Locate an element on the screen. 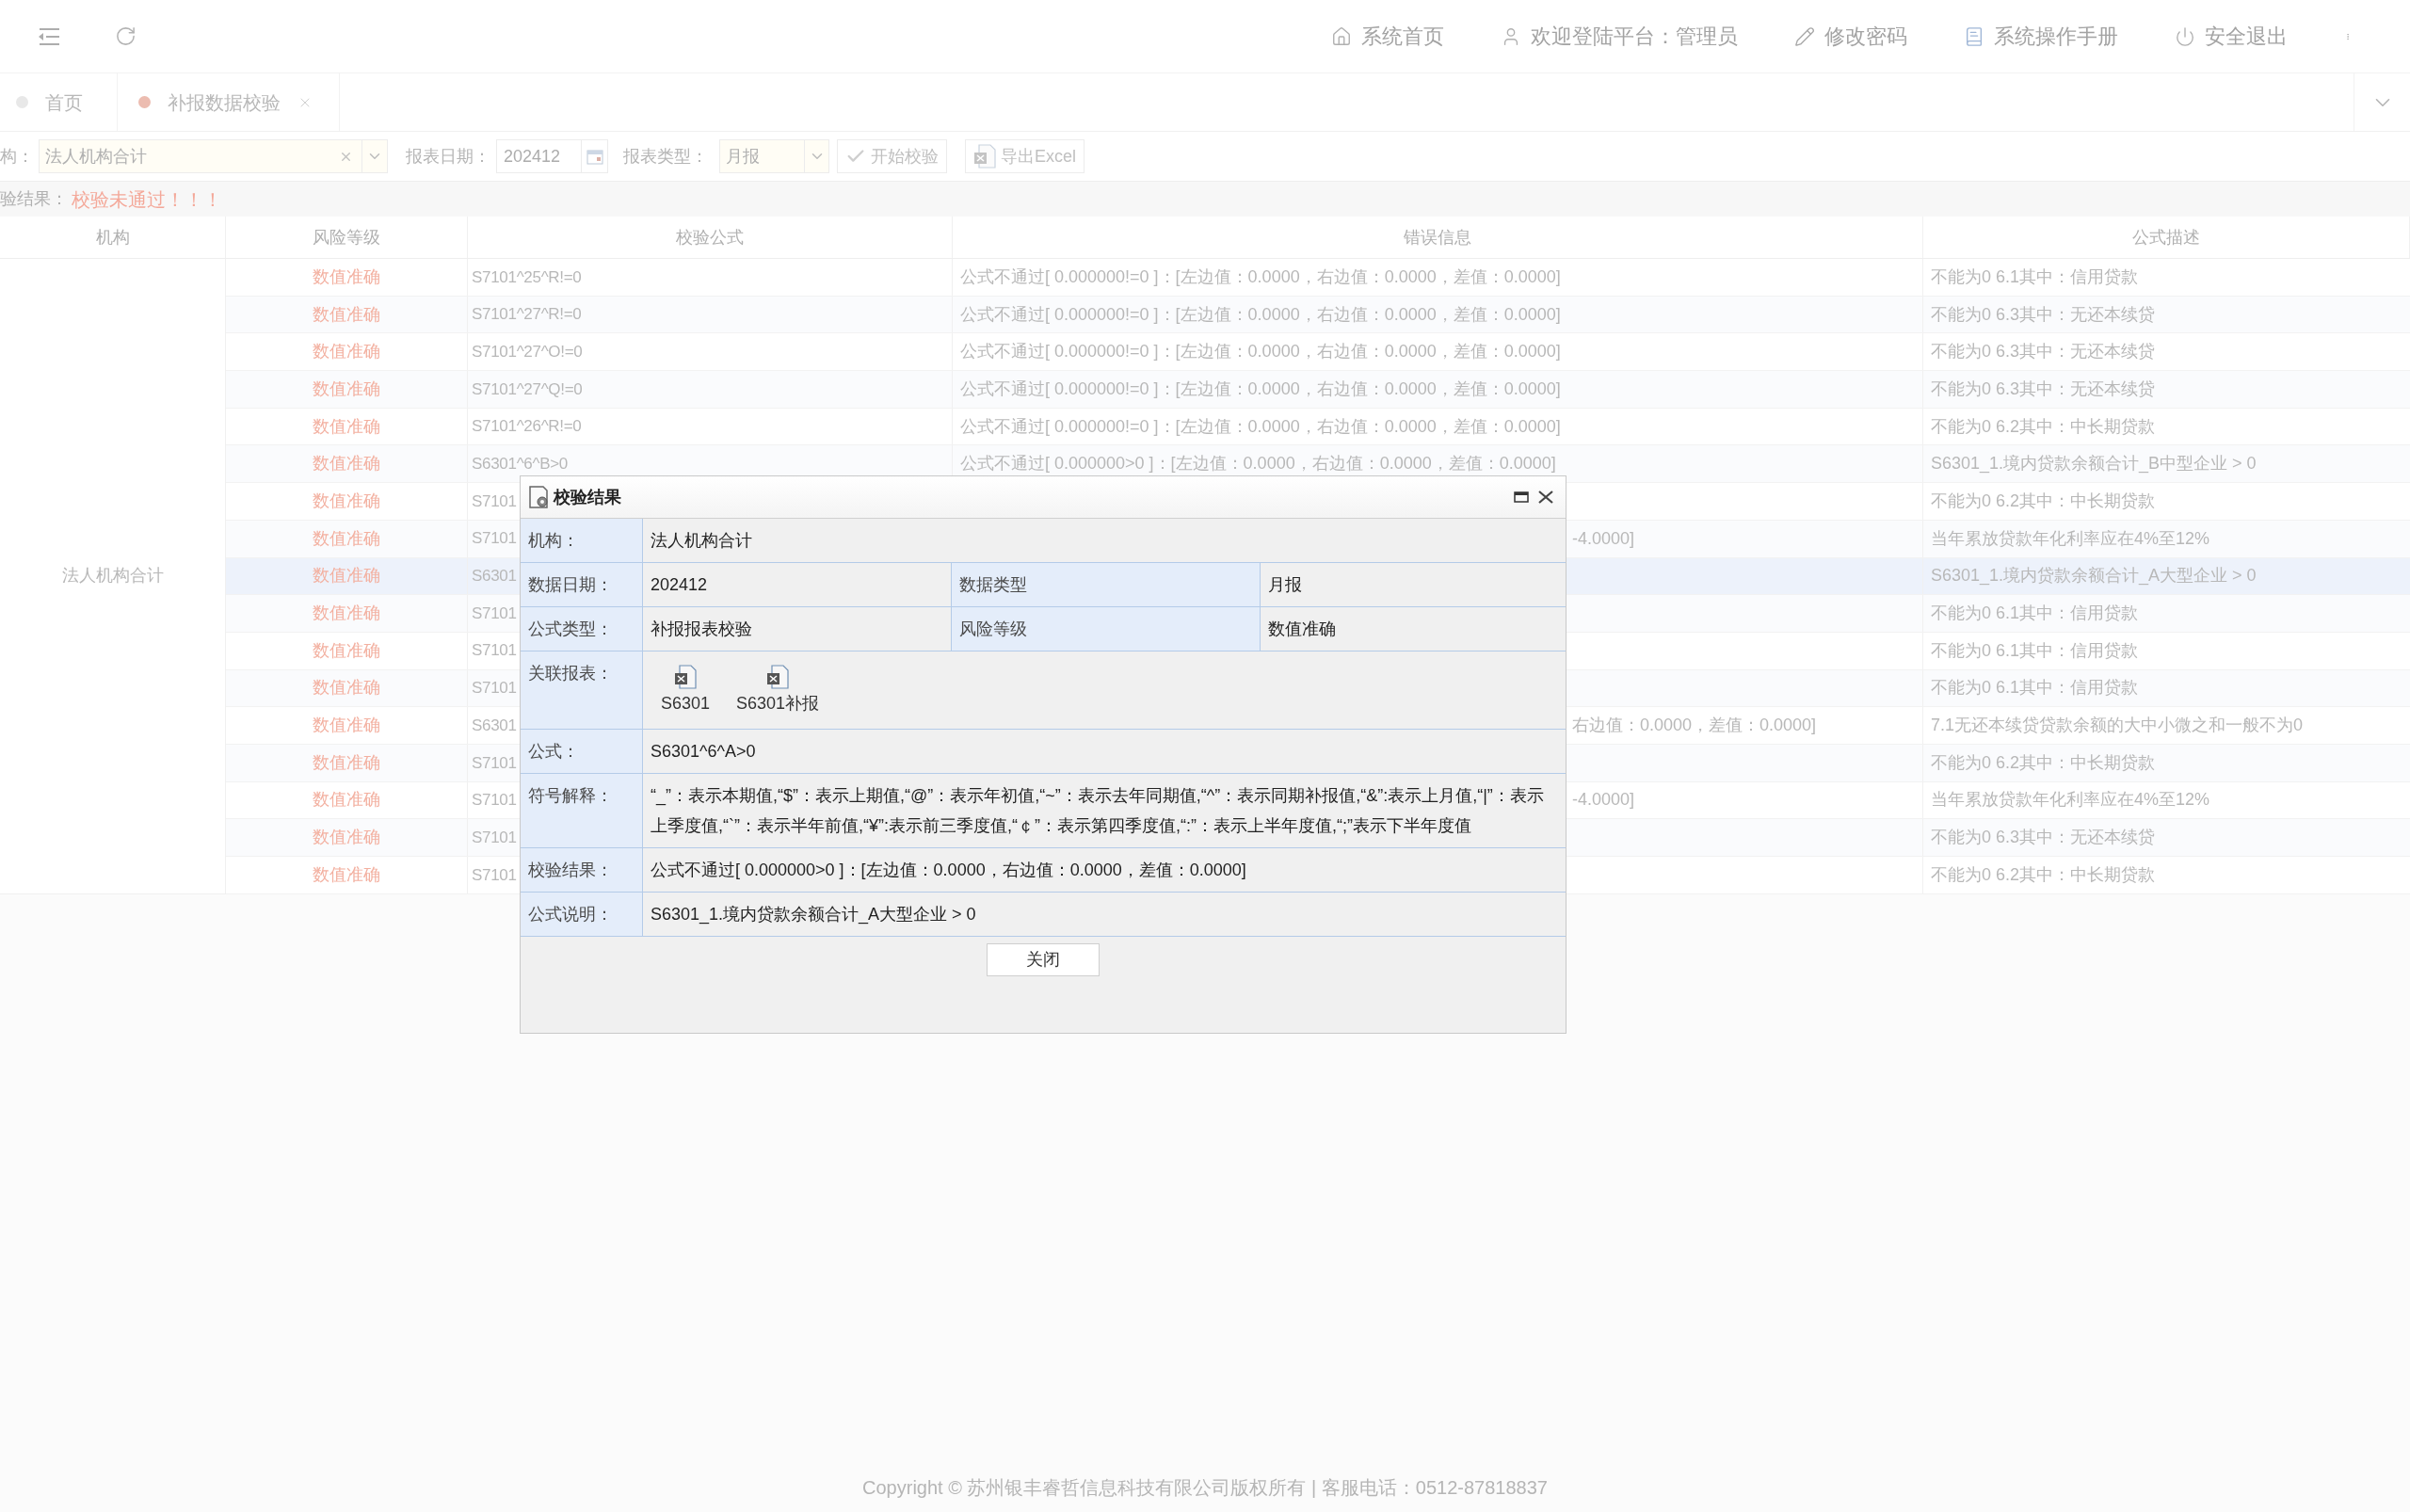 This screenshot has height=1512, width=2410. column-header: 公式描述 is located at coordinates (2166, 237).